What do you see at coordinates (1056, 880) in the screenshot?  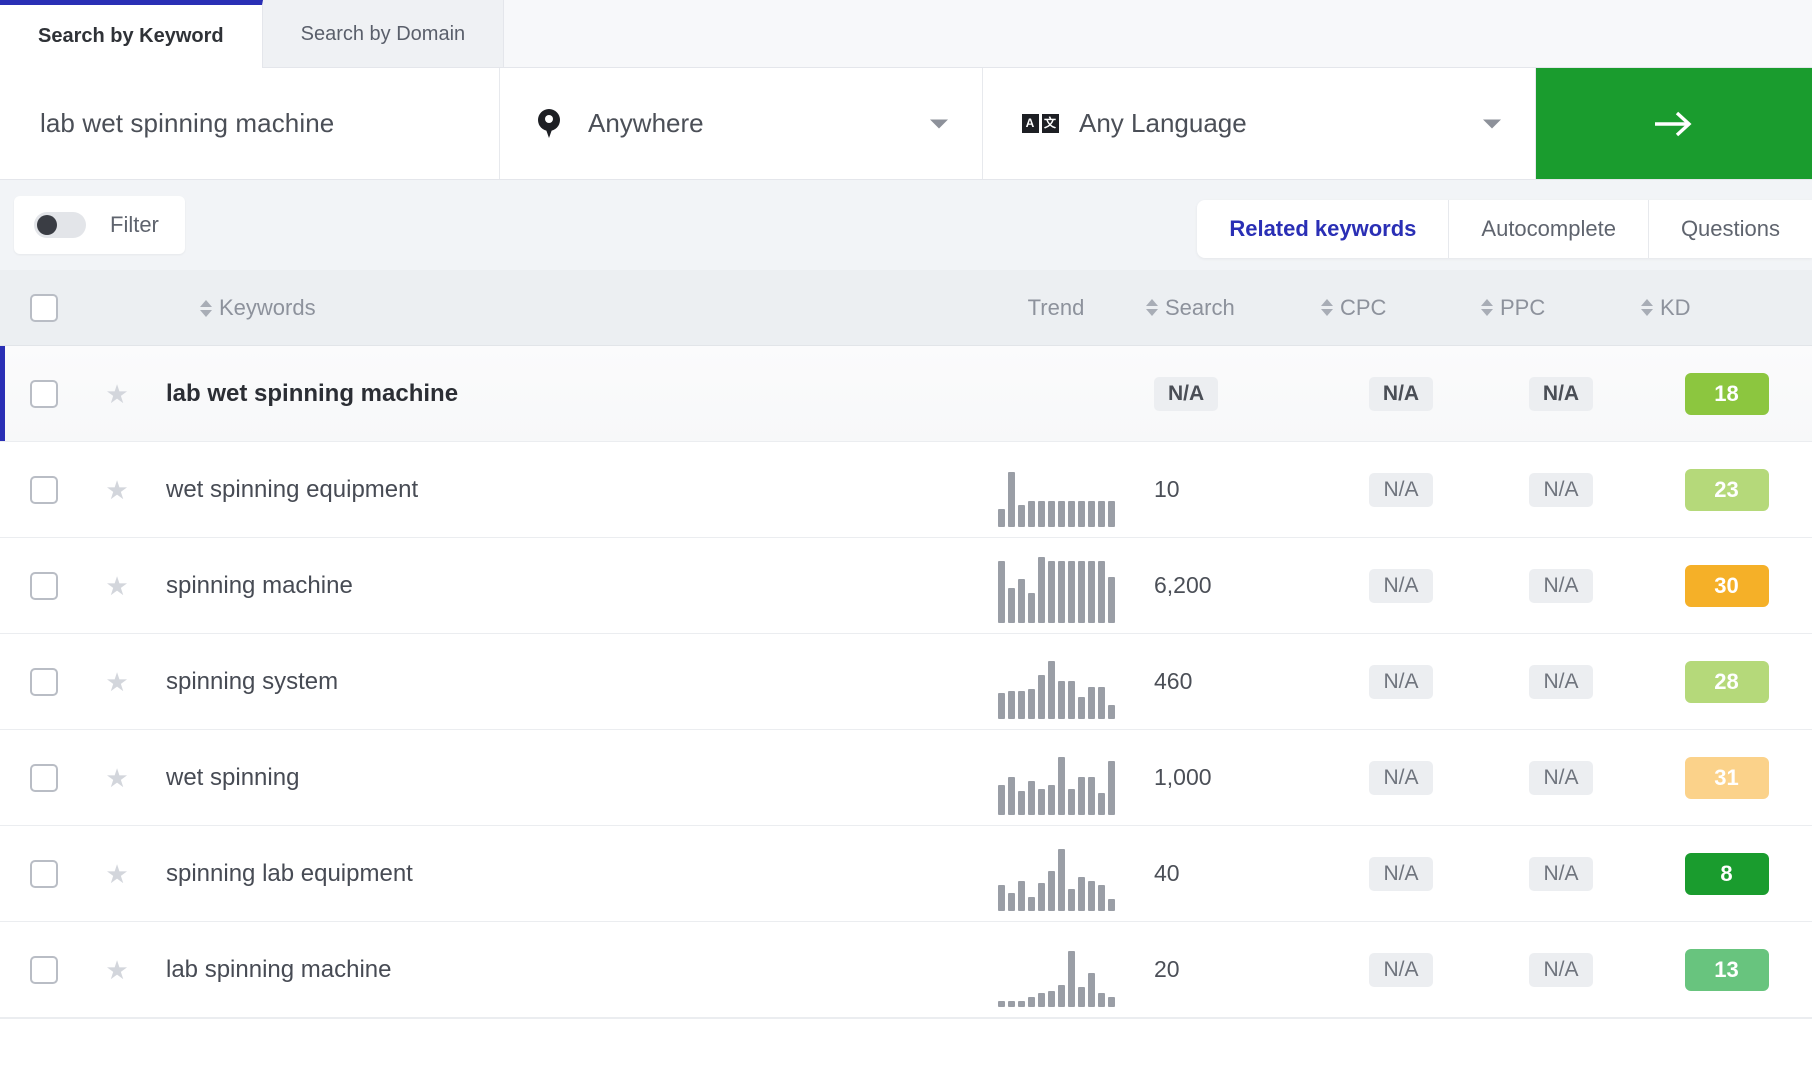 I see `trend-sparkline` at bounding box center [1056, 880].